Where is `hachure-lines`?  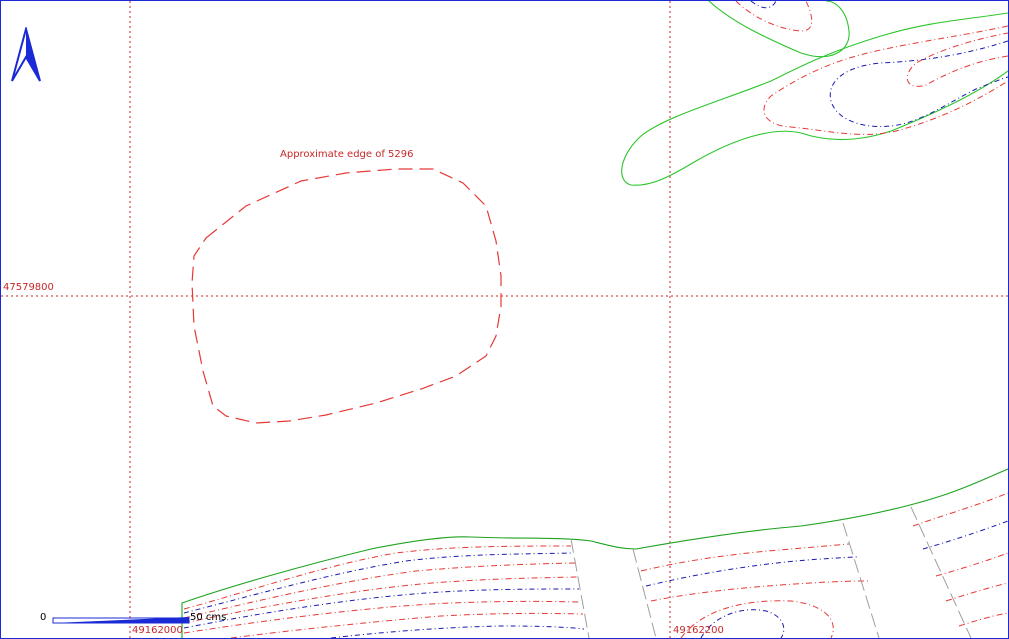
hachure-lines is located at coordinates (771, 572).